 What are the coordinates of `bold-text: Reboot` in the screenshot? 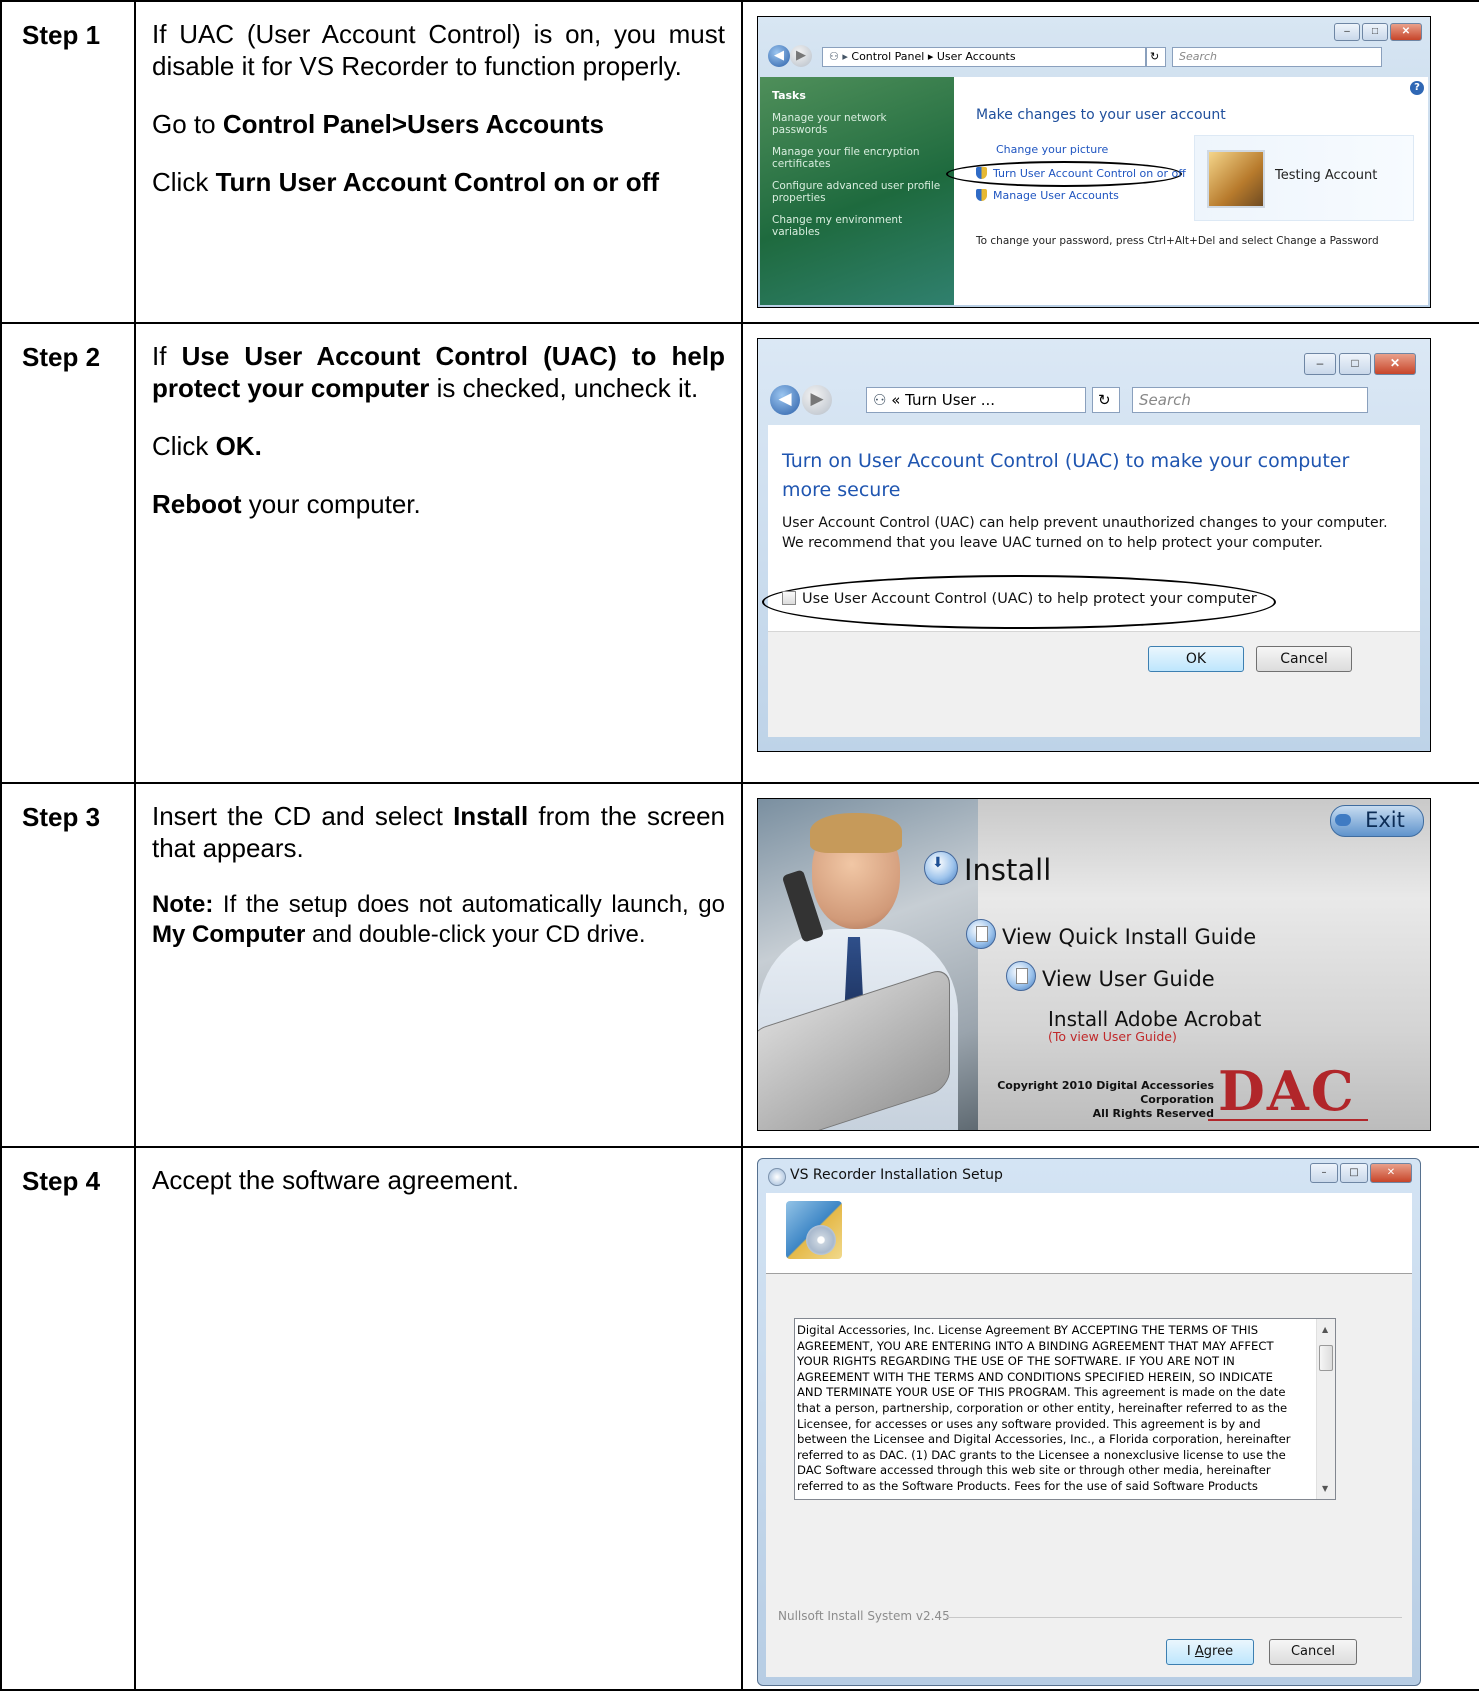 It's located at (197, 504).